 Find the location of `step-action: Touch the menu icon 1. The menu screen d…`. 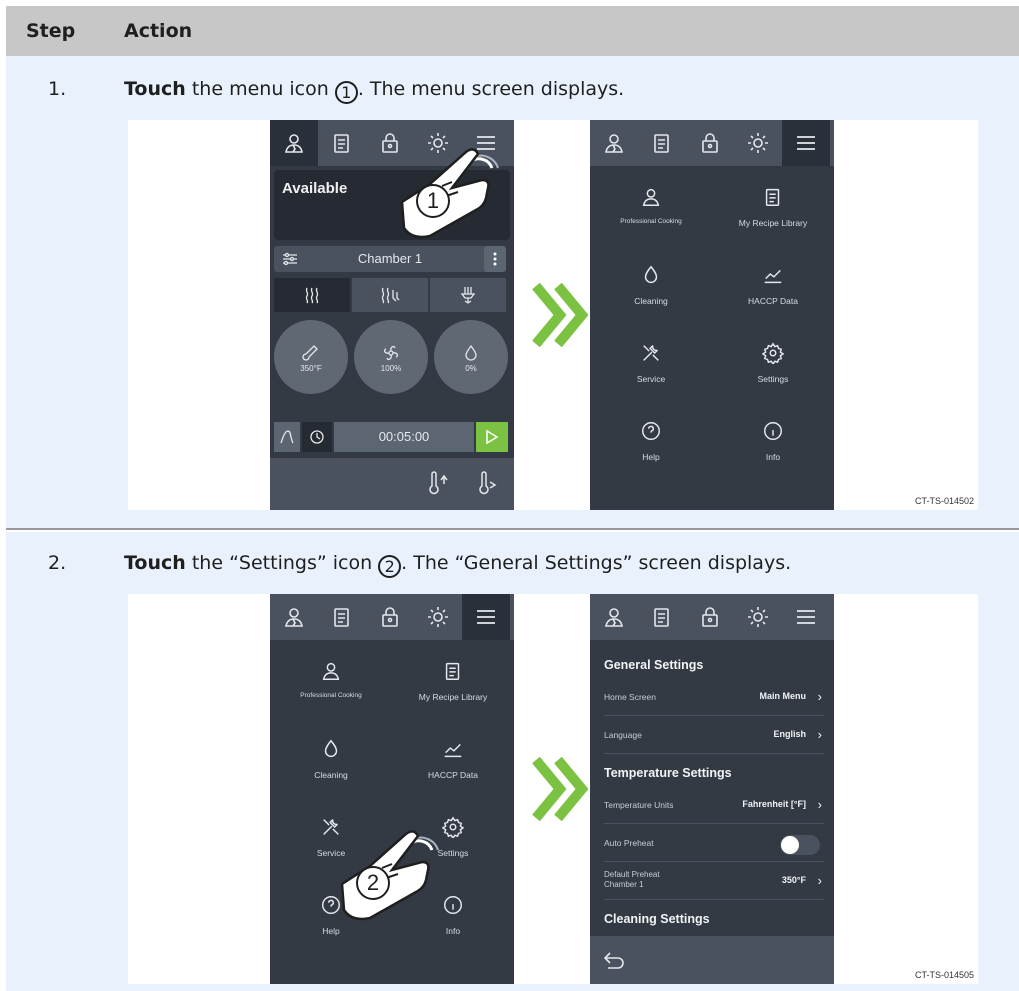

step-action: Touch the menu icon 1. The menu screen d… is located at coordinates (374, 91).